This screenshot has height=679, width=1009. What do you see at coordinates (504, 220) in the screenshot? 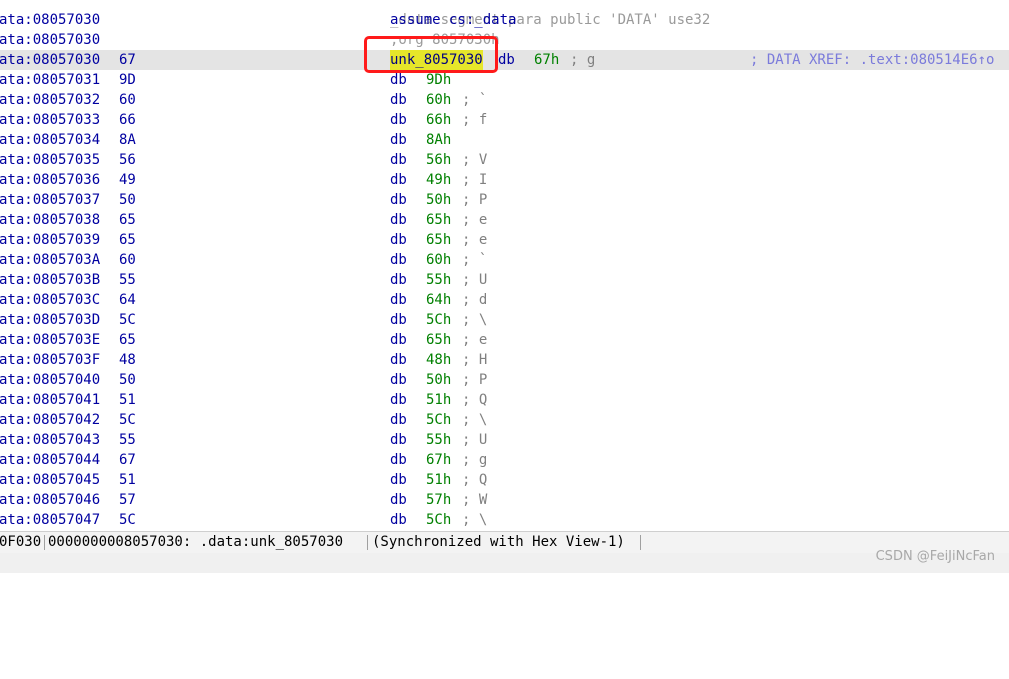
I see `listing-row: ata:08057038 65 db 65h ; e` at bounding box center [504, 220].